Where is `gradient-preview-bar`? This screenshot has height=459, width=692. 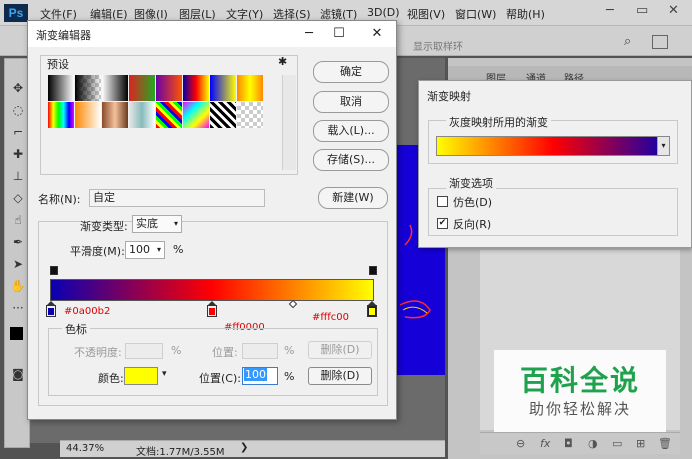 gradient-preview-bar is located at coordinates (212, 290).